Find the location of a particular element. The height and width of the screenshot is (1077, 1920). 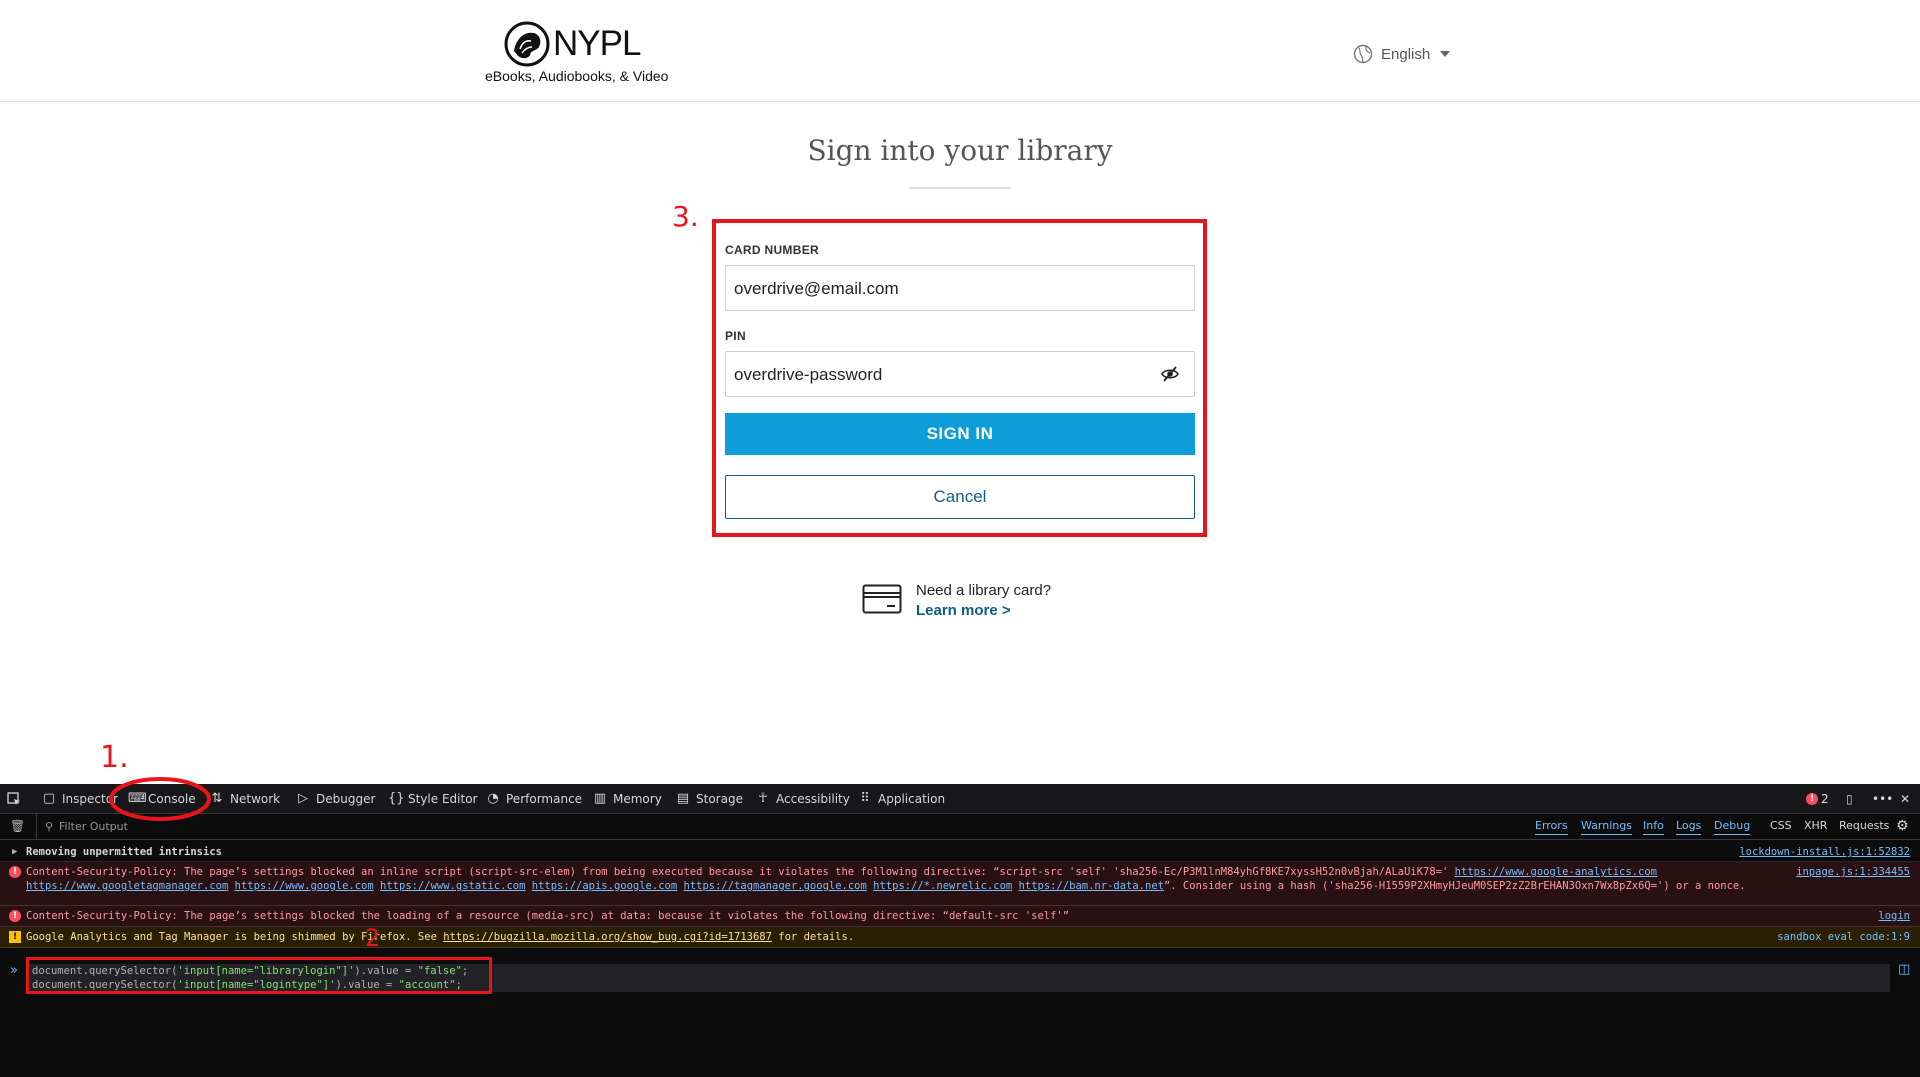

dock-icon: ▯ is located at coordinates (1849, 799).